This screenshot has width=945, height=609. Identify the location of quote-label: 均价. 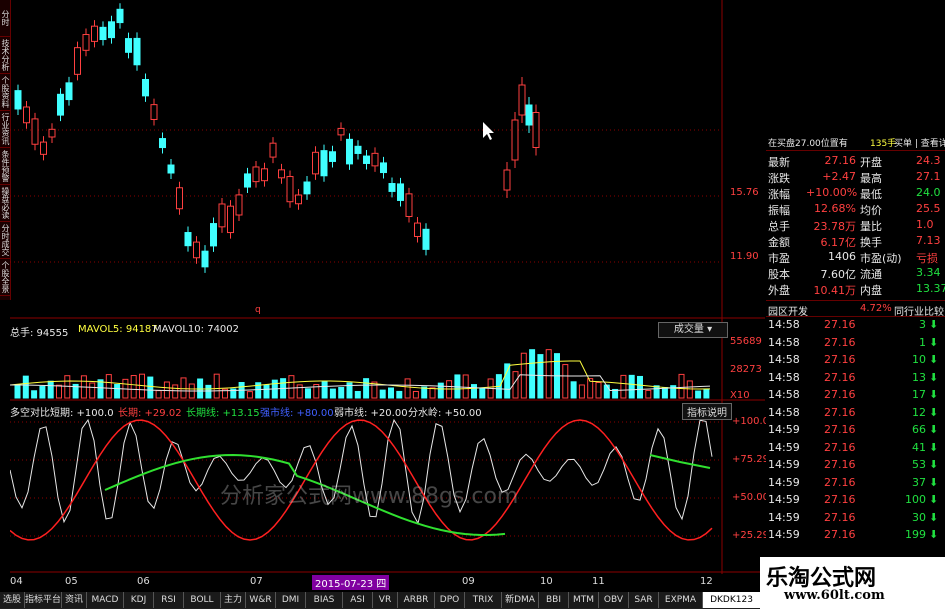
(871, 210).